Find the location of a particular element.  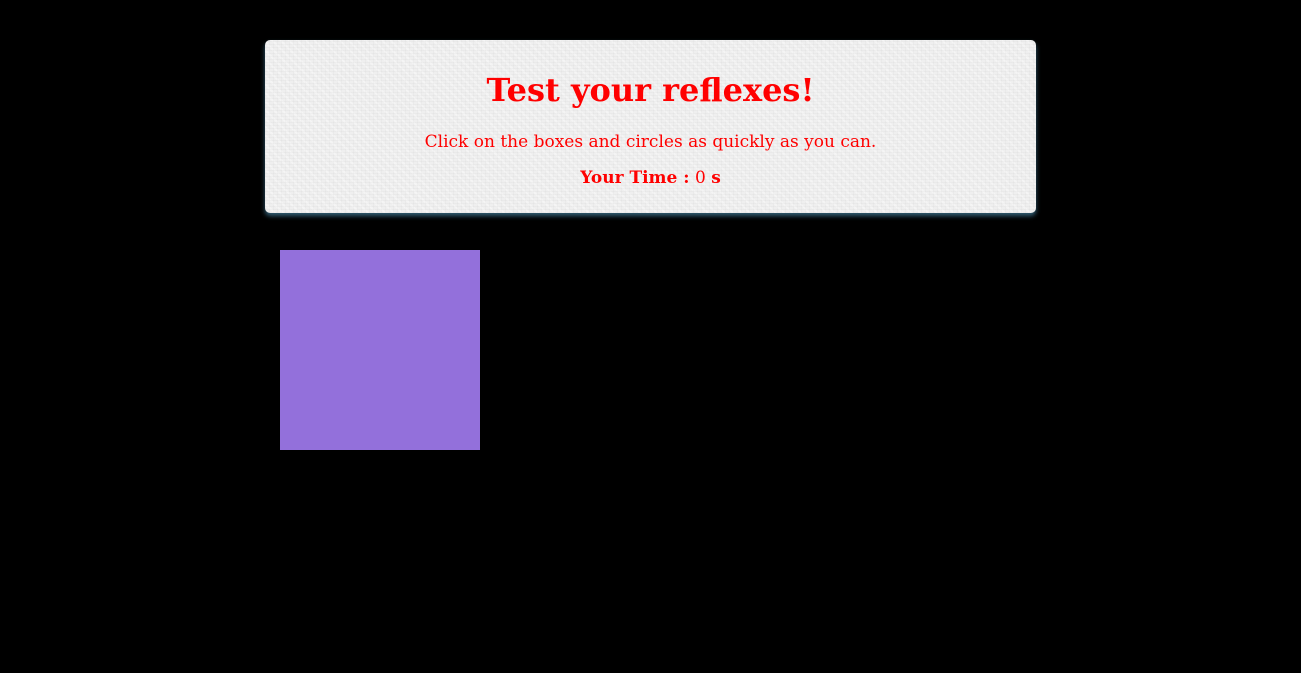

time-display: Your Time : 0 s is located at coordinates (650, 178).